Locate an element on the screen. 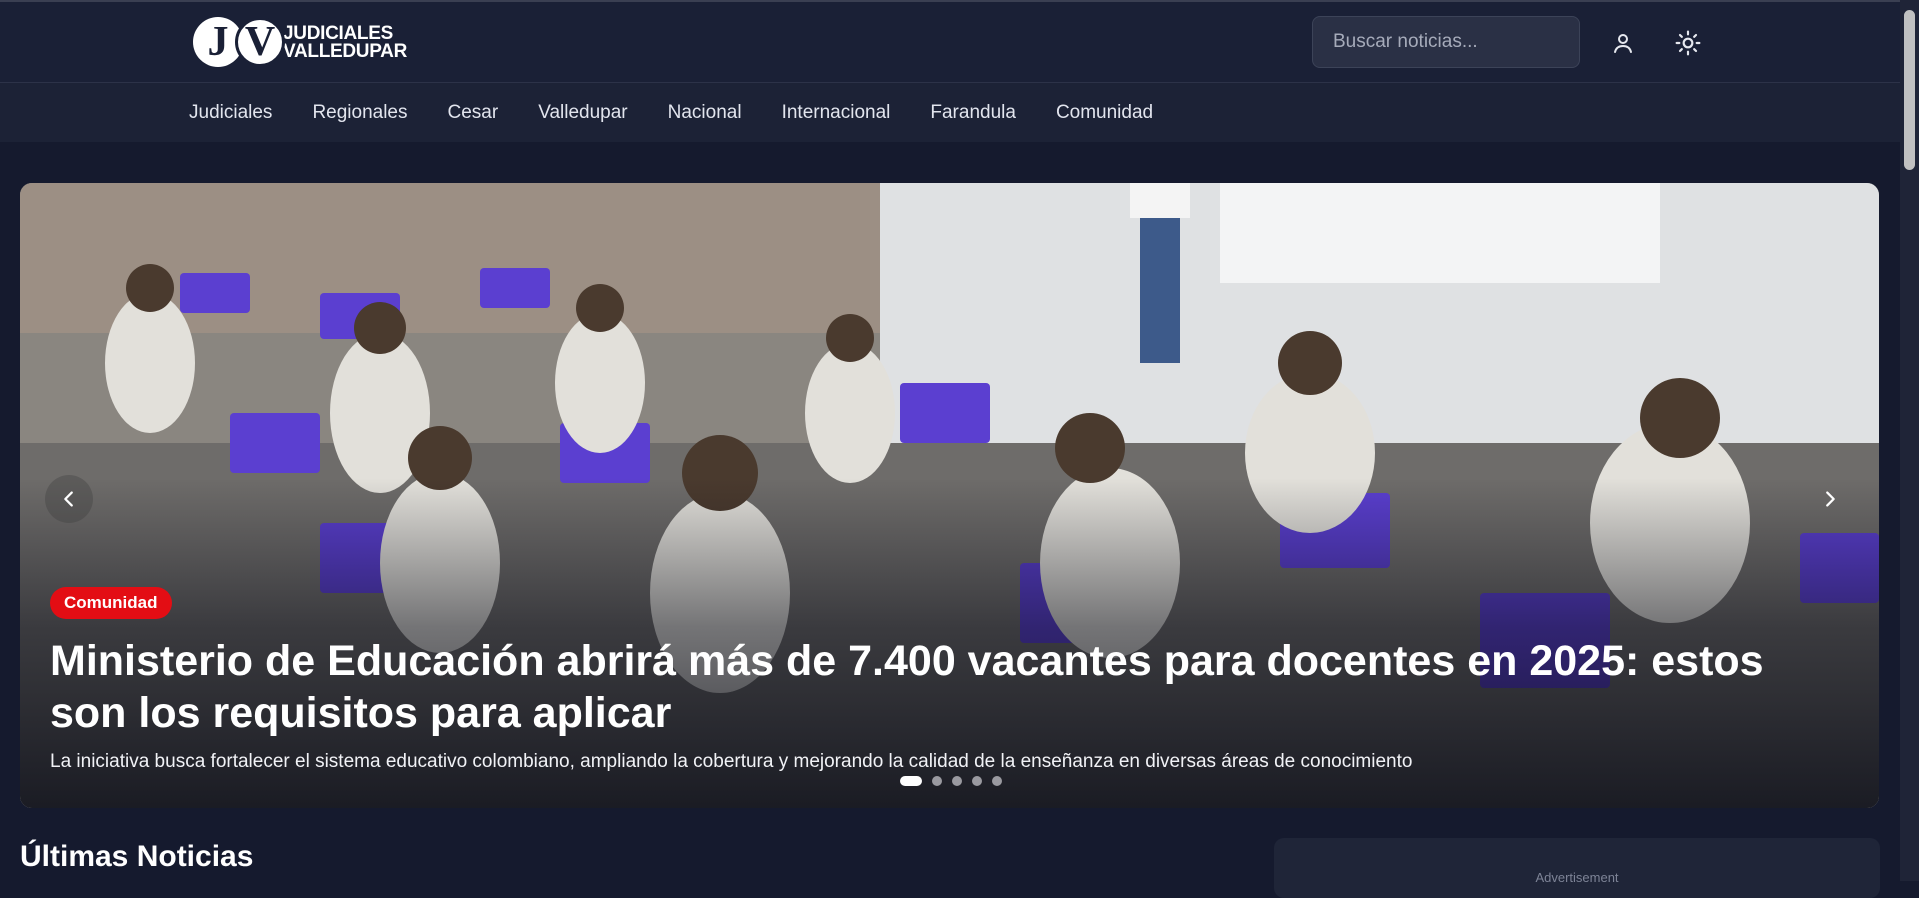 The image size is (1919, 898). chevron-right-icon is located at coordinates (1830, 499).